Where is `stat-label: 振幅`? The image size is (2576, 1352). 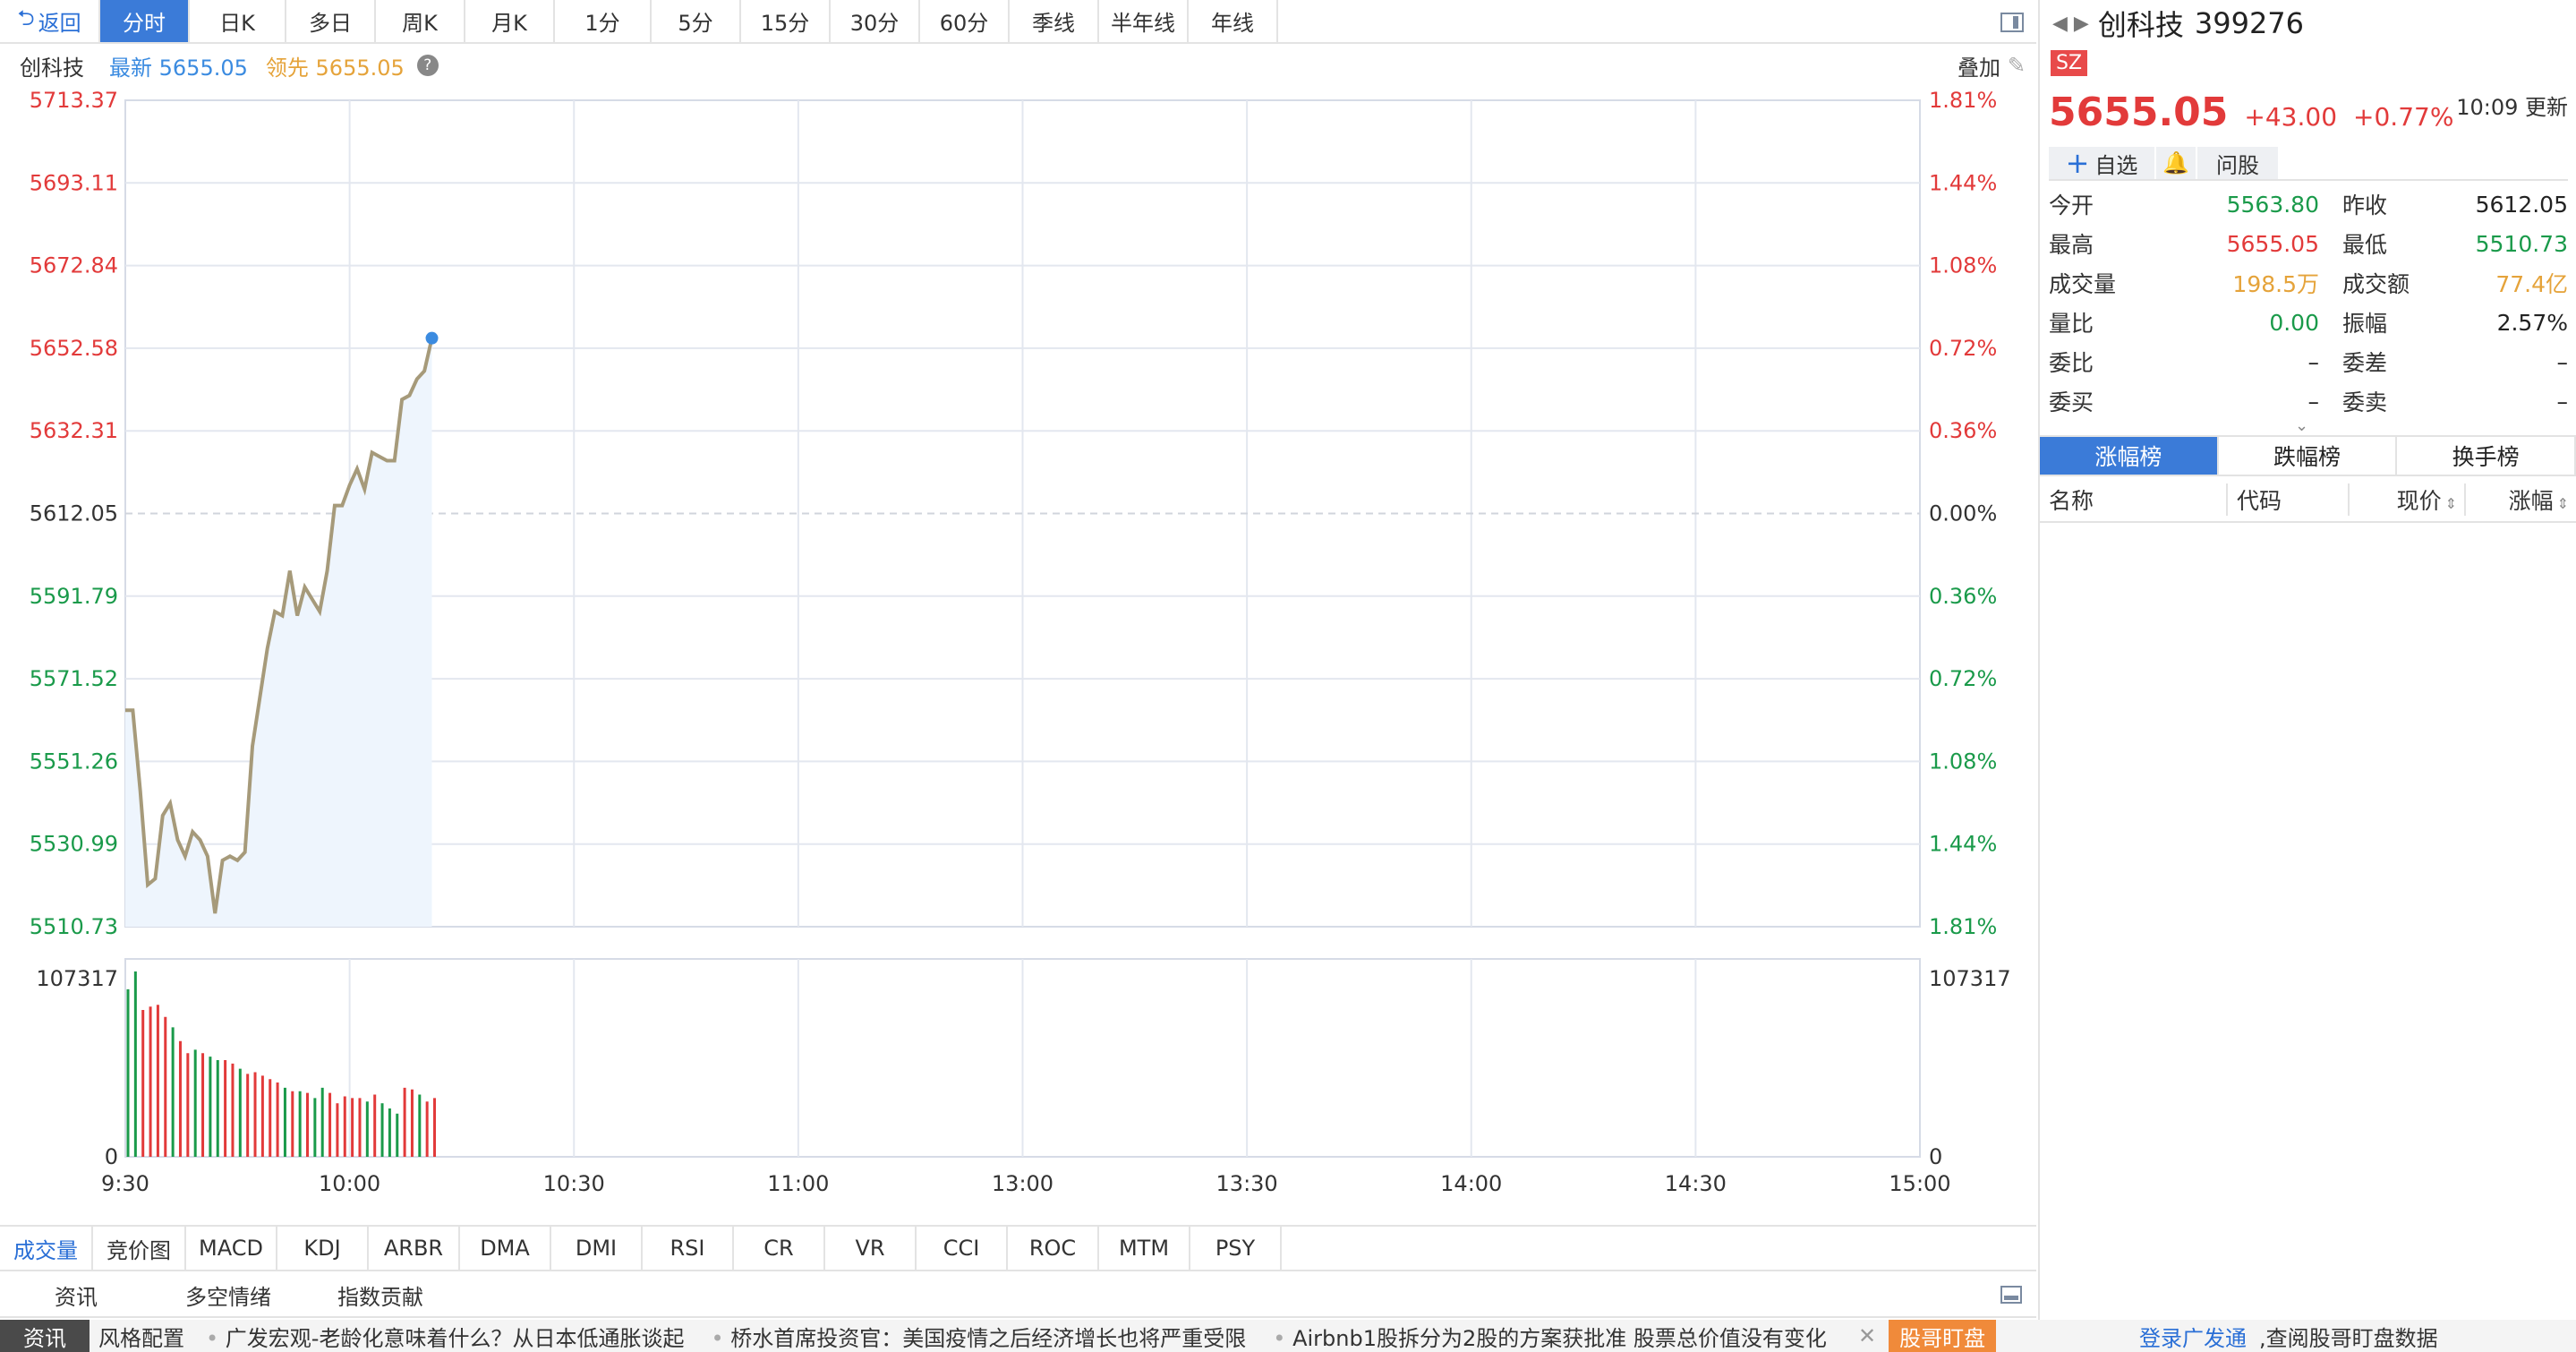
stat-label: 振幅 is located at coordinates (2365, 324).